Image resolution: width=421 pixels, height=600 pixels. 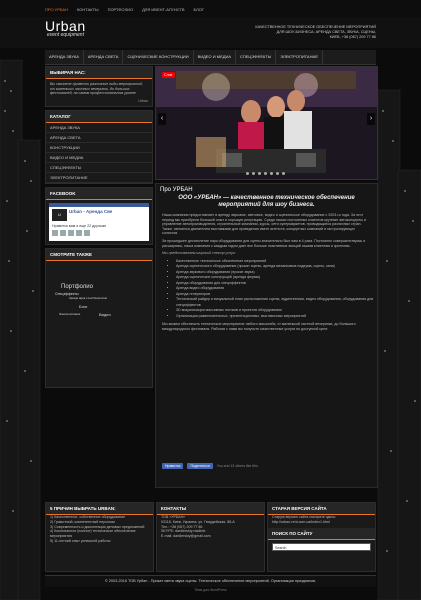 What do you see at coordinates (99, 509) in the screenshot?
I see `reasons-title: 5 ПРИЧИН ВЫБРАТЬ URBAN:` at bounding box center [99, 509].